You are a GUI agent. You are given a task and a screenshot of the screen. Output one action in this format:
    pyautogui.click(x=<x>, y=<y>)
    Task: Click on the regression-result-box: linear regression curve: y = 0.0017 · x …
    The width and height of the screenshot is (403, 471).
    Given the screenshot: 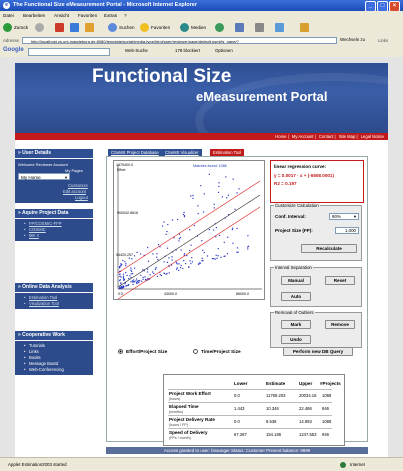 What is the action you would take?
    pyautogui.click(x=317, y=181)
    